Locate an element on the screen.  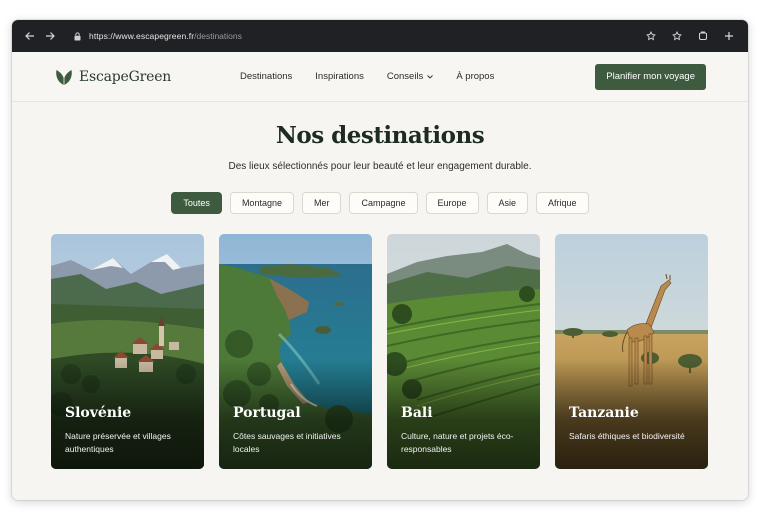
filter-montagne: Montagne is located at coordinates (261, 203).